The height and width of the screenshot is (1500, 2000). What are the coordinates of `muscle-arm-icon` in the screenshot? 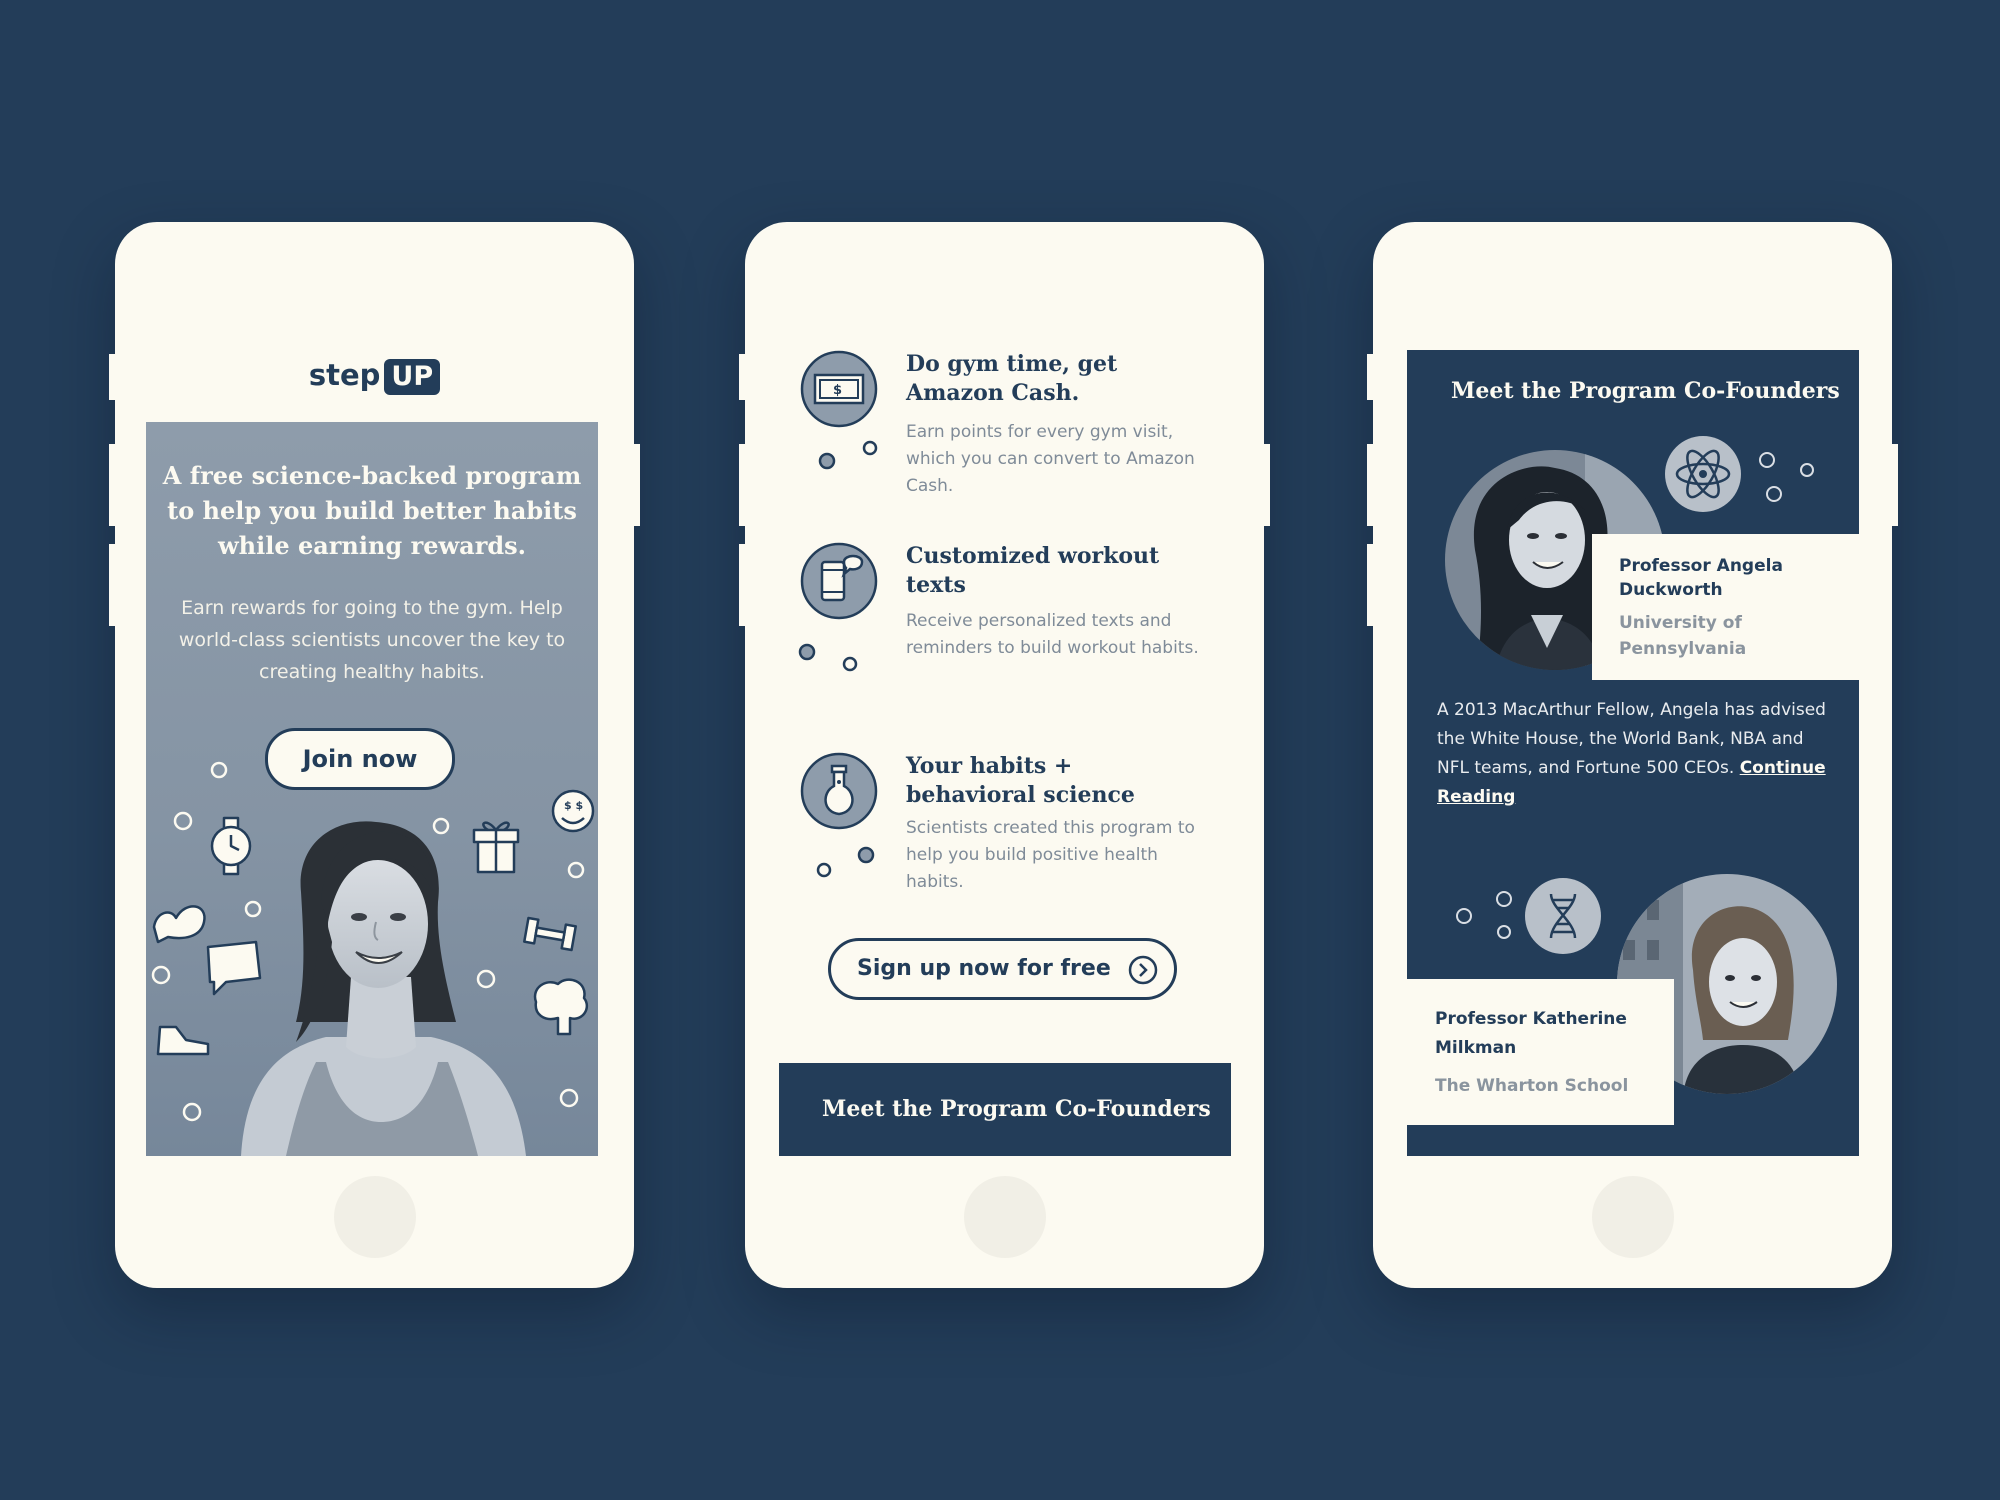 It's located at (179, 924).